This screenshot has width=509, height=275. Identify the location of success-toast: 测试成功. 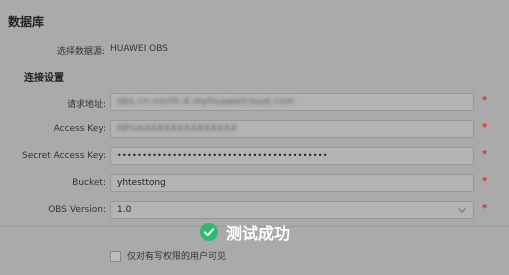
(245, 232).